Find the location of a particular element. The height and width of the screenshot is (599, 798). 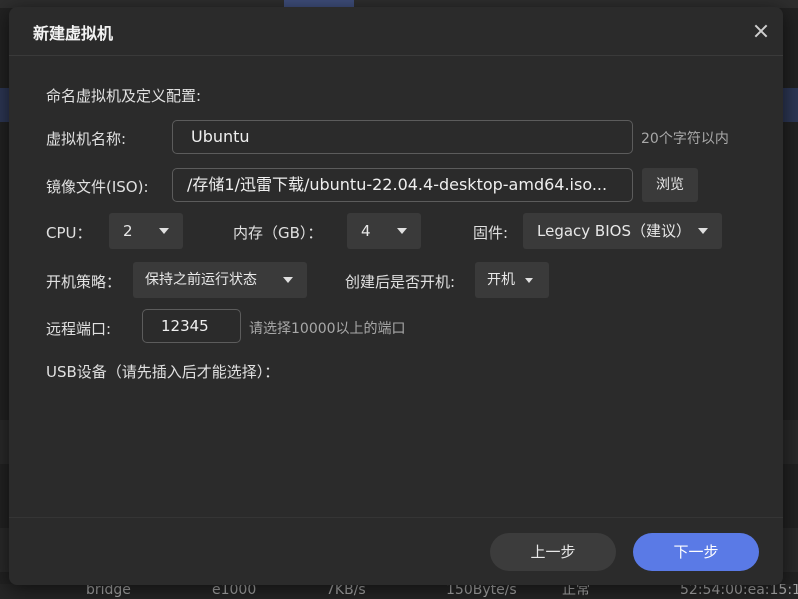

section-label: 命名虚拟机及定义配置: is located at coordinates (124, 96).